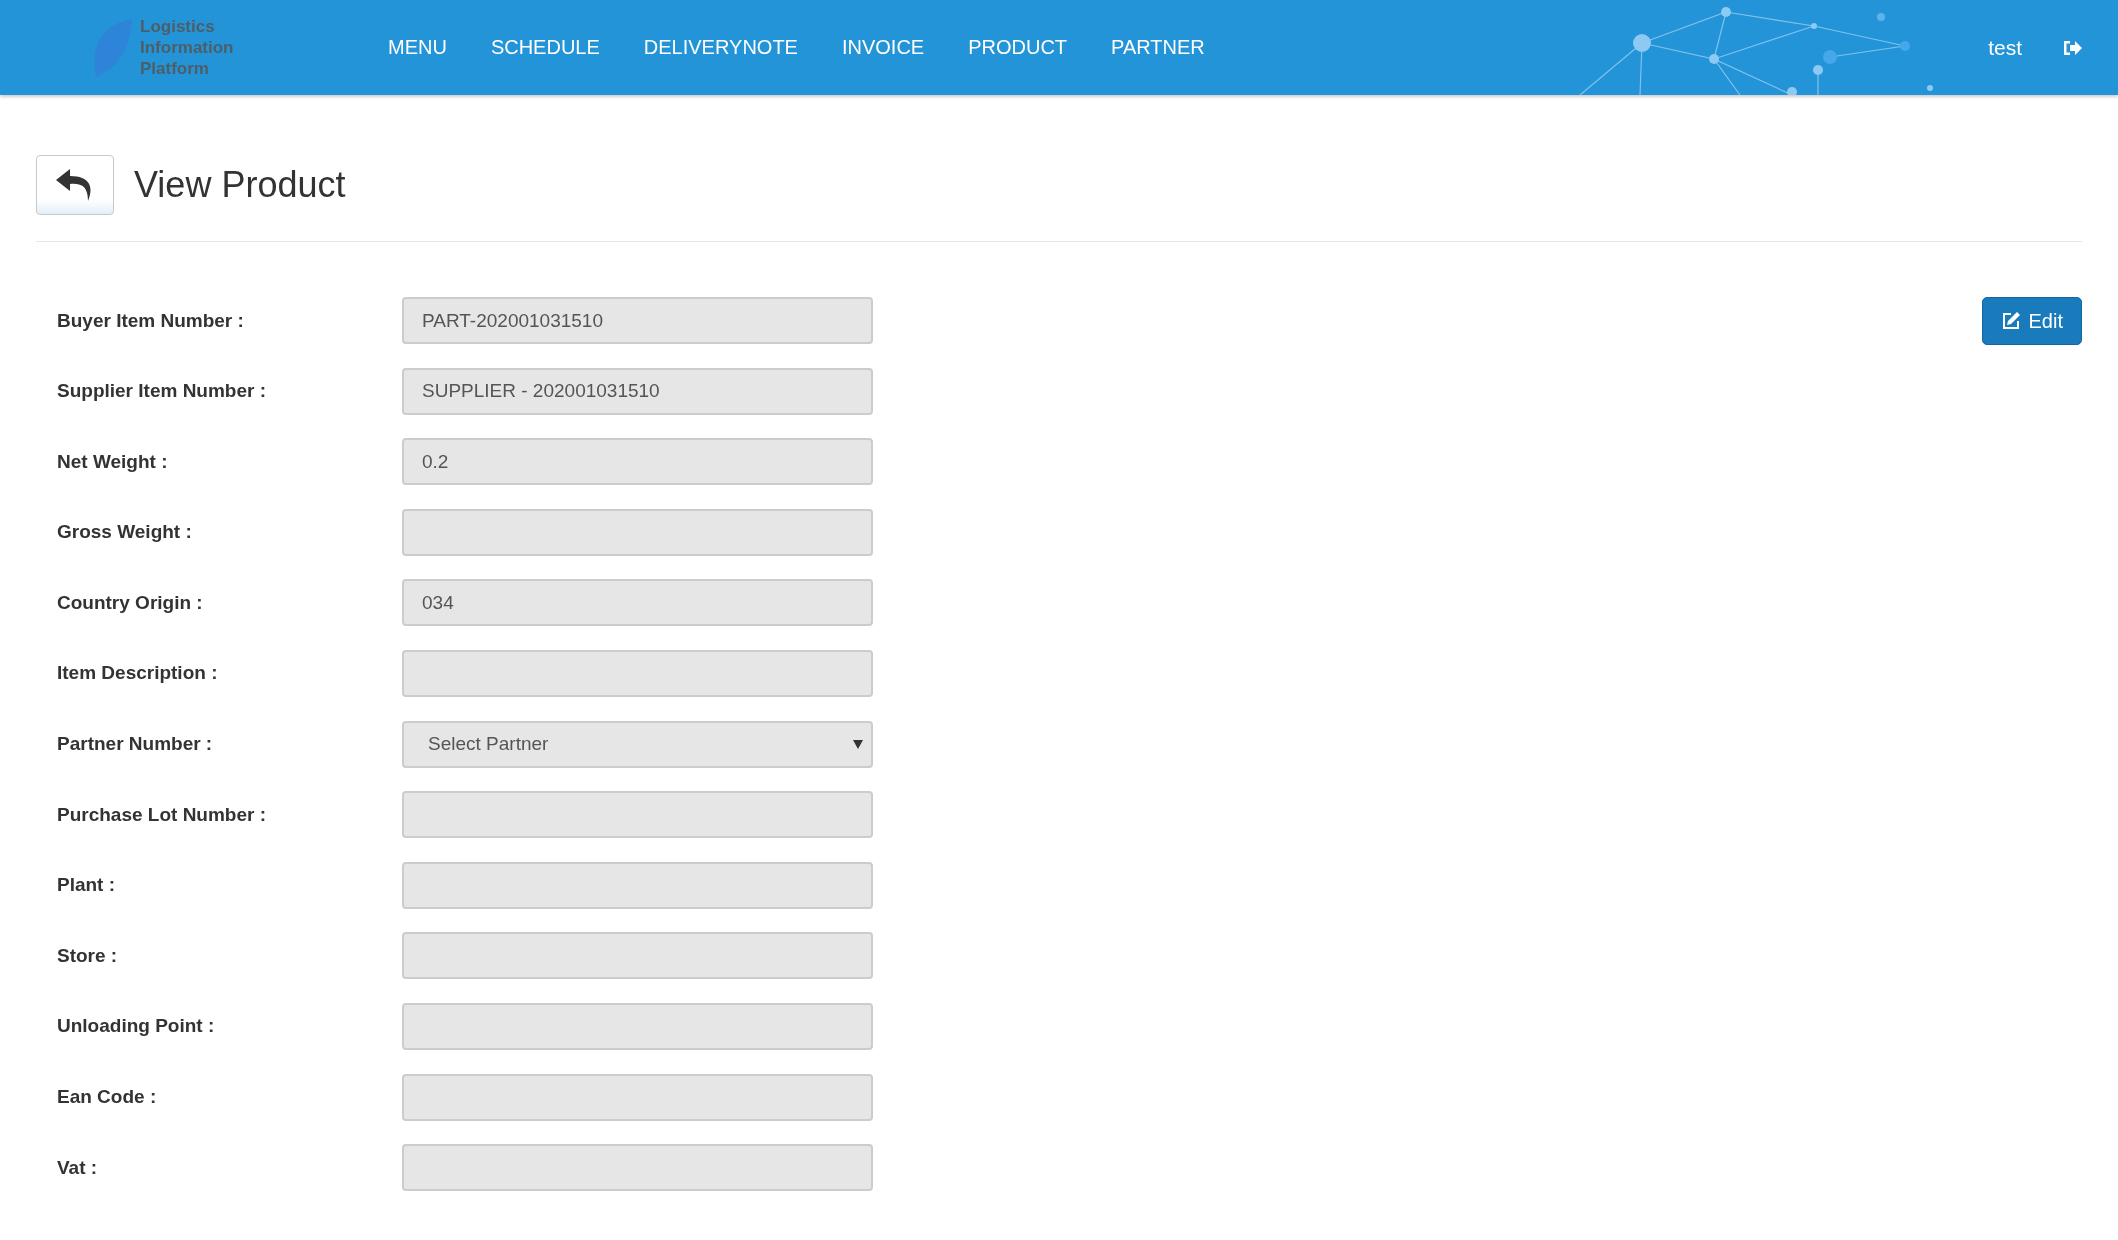 The image size is (2118, 1240). I want to click on user-name: test, so click(2005, 47).